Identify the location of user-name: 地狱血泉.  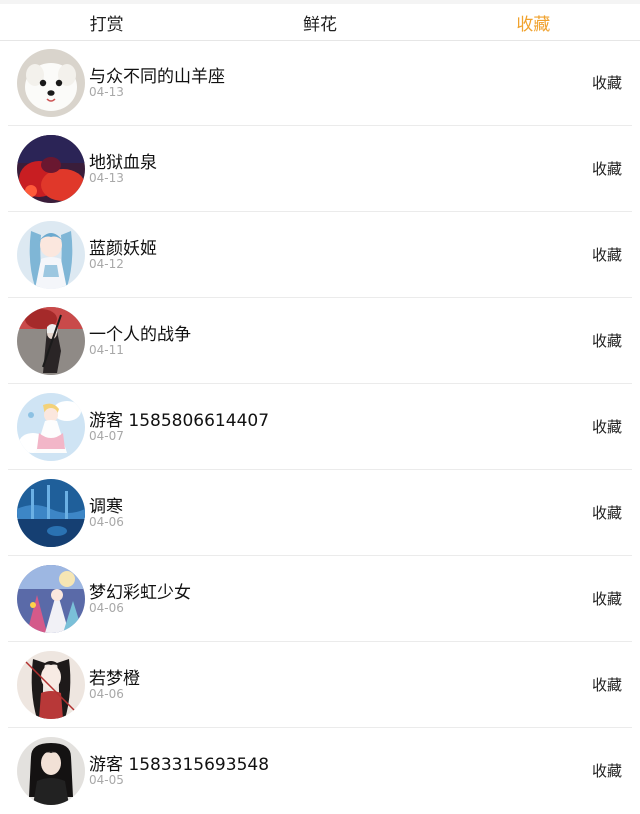
(123, 163).